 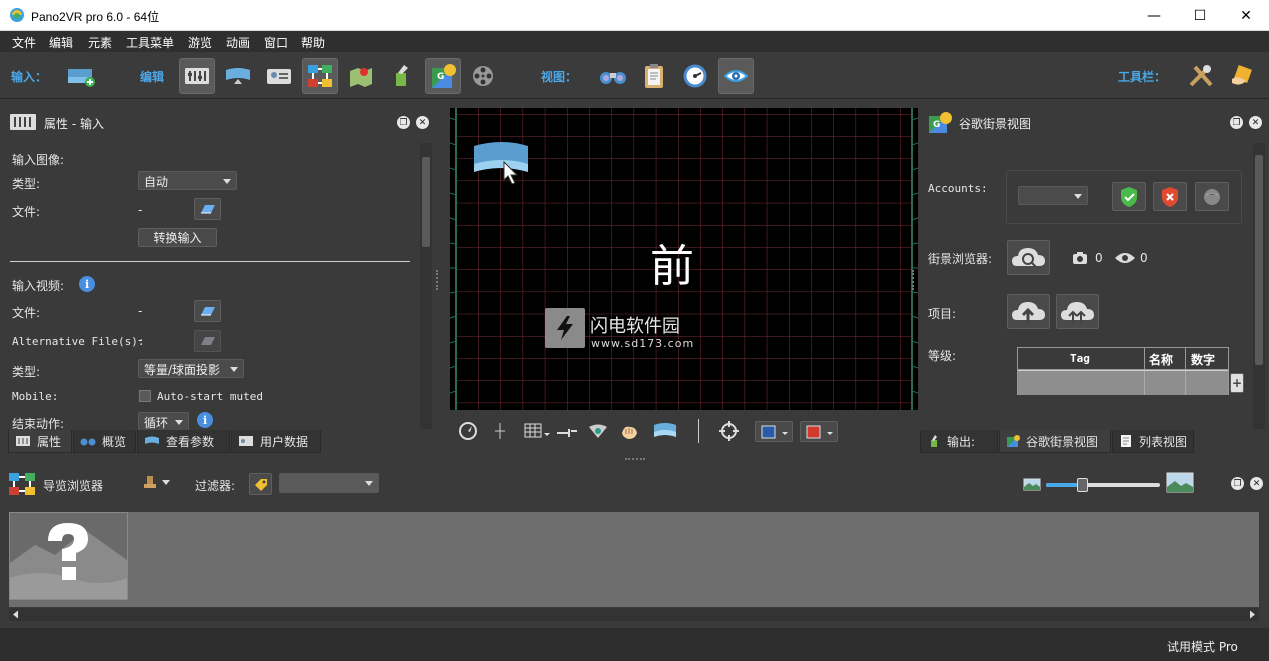 What do you see at coordinates (402, 76) in the screenshot?
I see `patch-tool-icon` at bounding box center [402, 76].